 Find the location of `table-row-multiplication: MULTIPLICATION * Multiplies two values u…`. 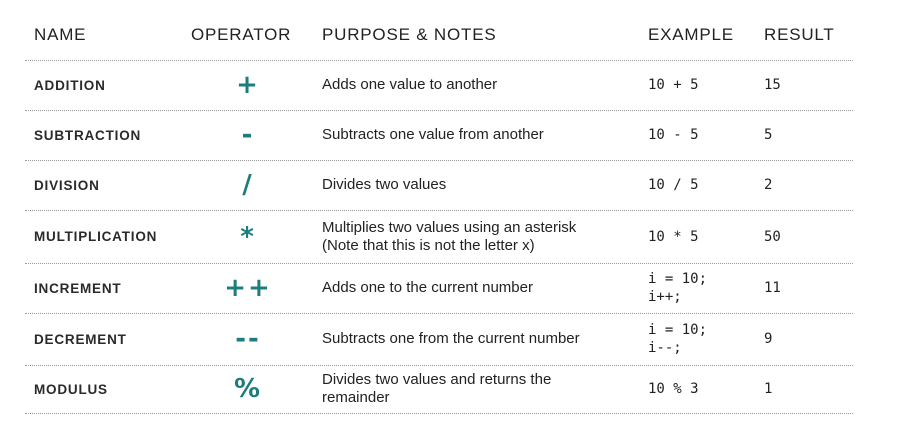

table-row-multiplication: MULTIPLICATION * Multiplies two values u… is located at coordinates (439, 237).